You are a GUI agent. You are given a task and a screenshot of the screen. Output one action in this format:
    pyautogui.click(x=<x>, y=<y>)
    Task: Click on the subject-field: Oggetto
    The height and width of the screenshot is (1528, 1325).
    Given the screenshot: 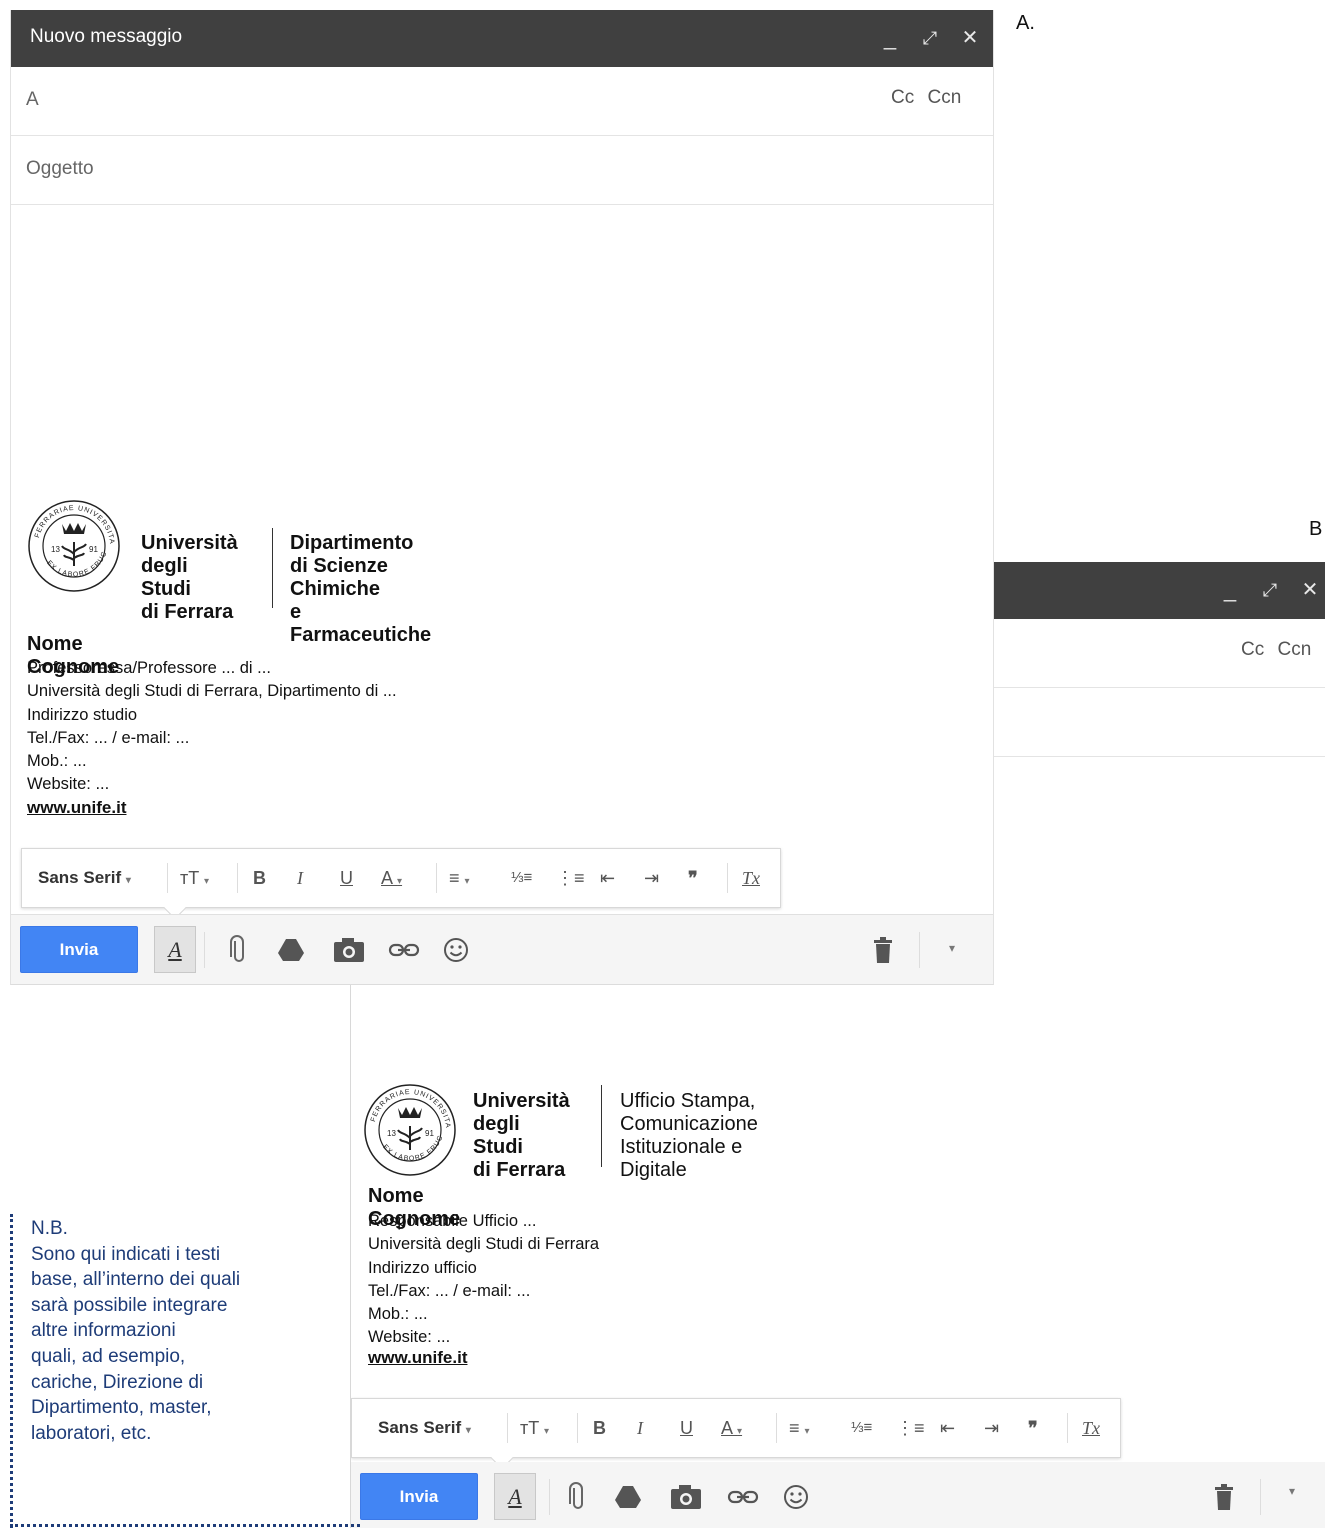 What is the action you would take?
    pyautogui.click(x=60, y=169)
    